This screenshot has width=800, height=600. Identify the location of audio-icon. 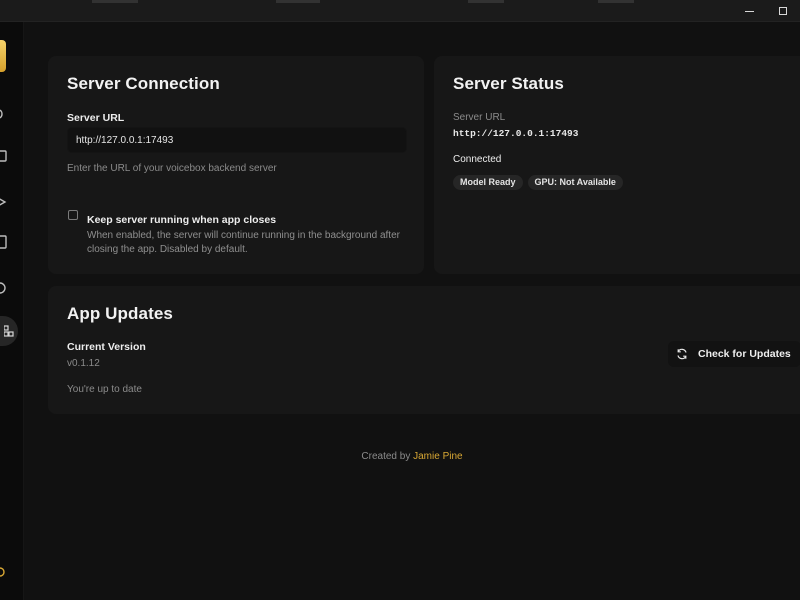
(4, 114).